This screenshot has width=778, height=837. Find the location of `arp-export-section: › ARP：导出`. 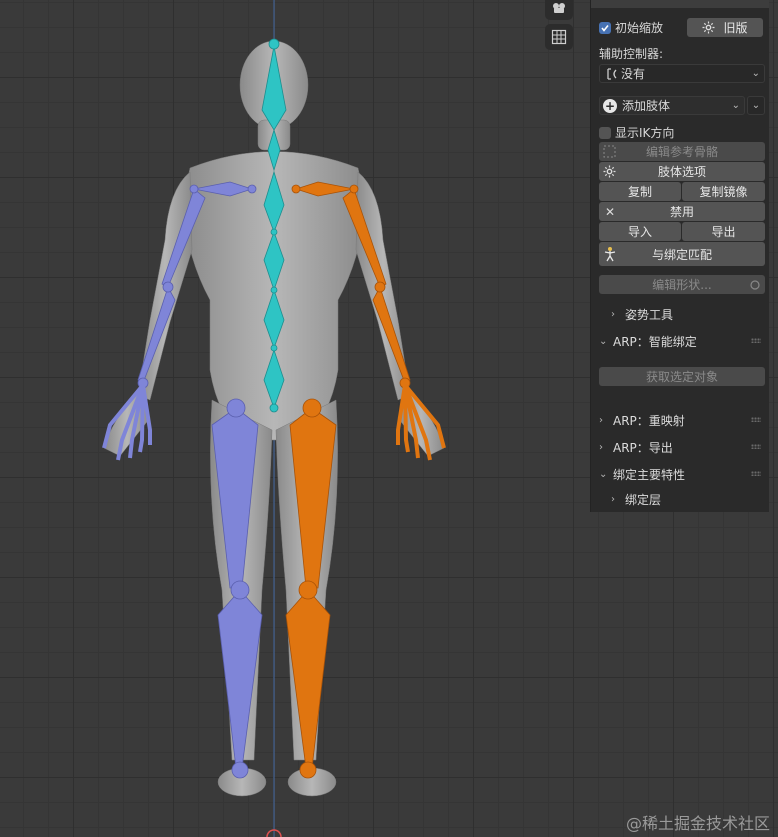

arp-export-section: › ARP：导出 is located at coordinates (681, 447).